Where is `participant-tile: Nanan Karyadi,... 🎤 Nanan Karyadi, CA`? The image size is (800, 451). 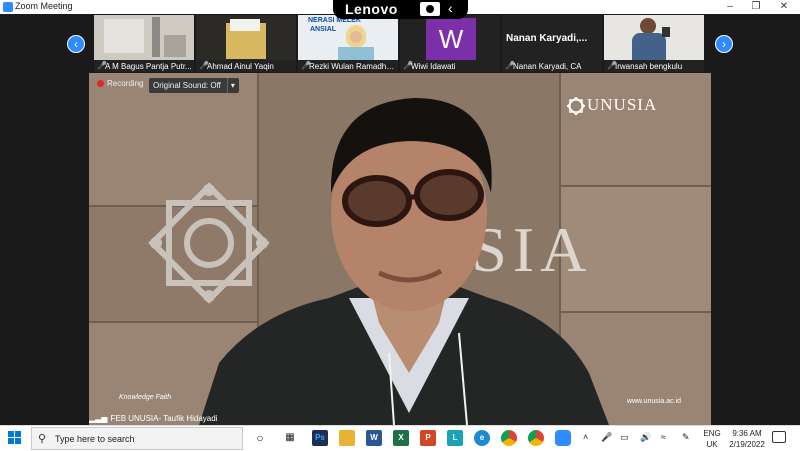 participant-tile: Nanan Karyadi,... 🎤 Nanan Karyadi, CA is located at coordinates (552, 43).